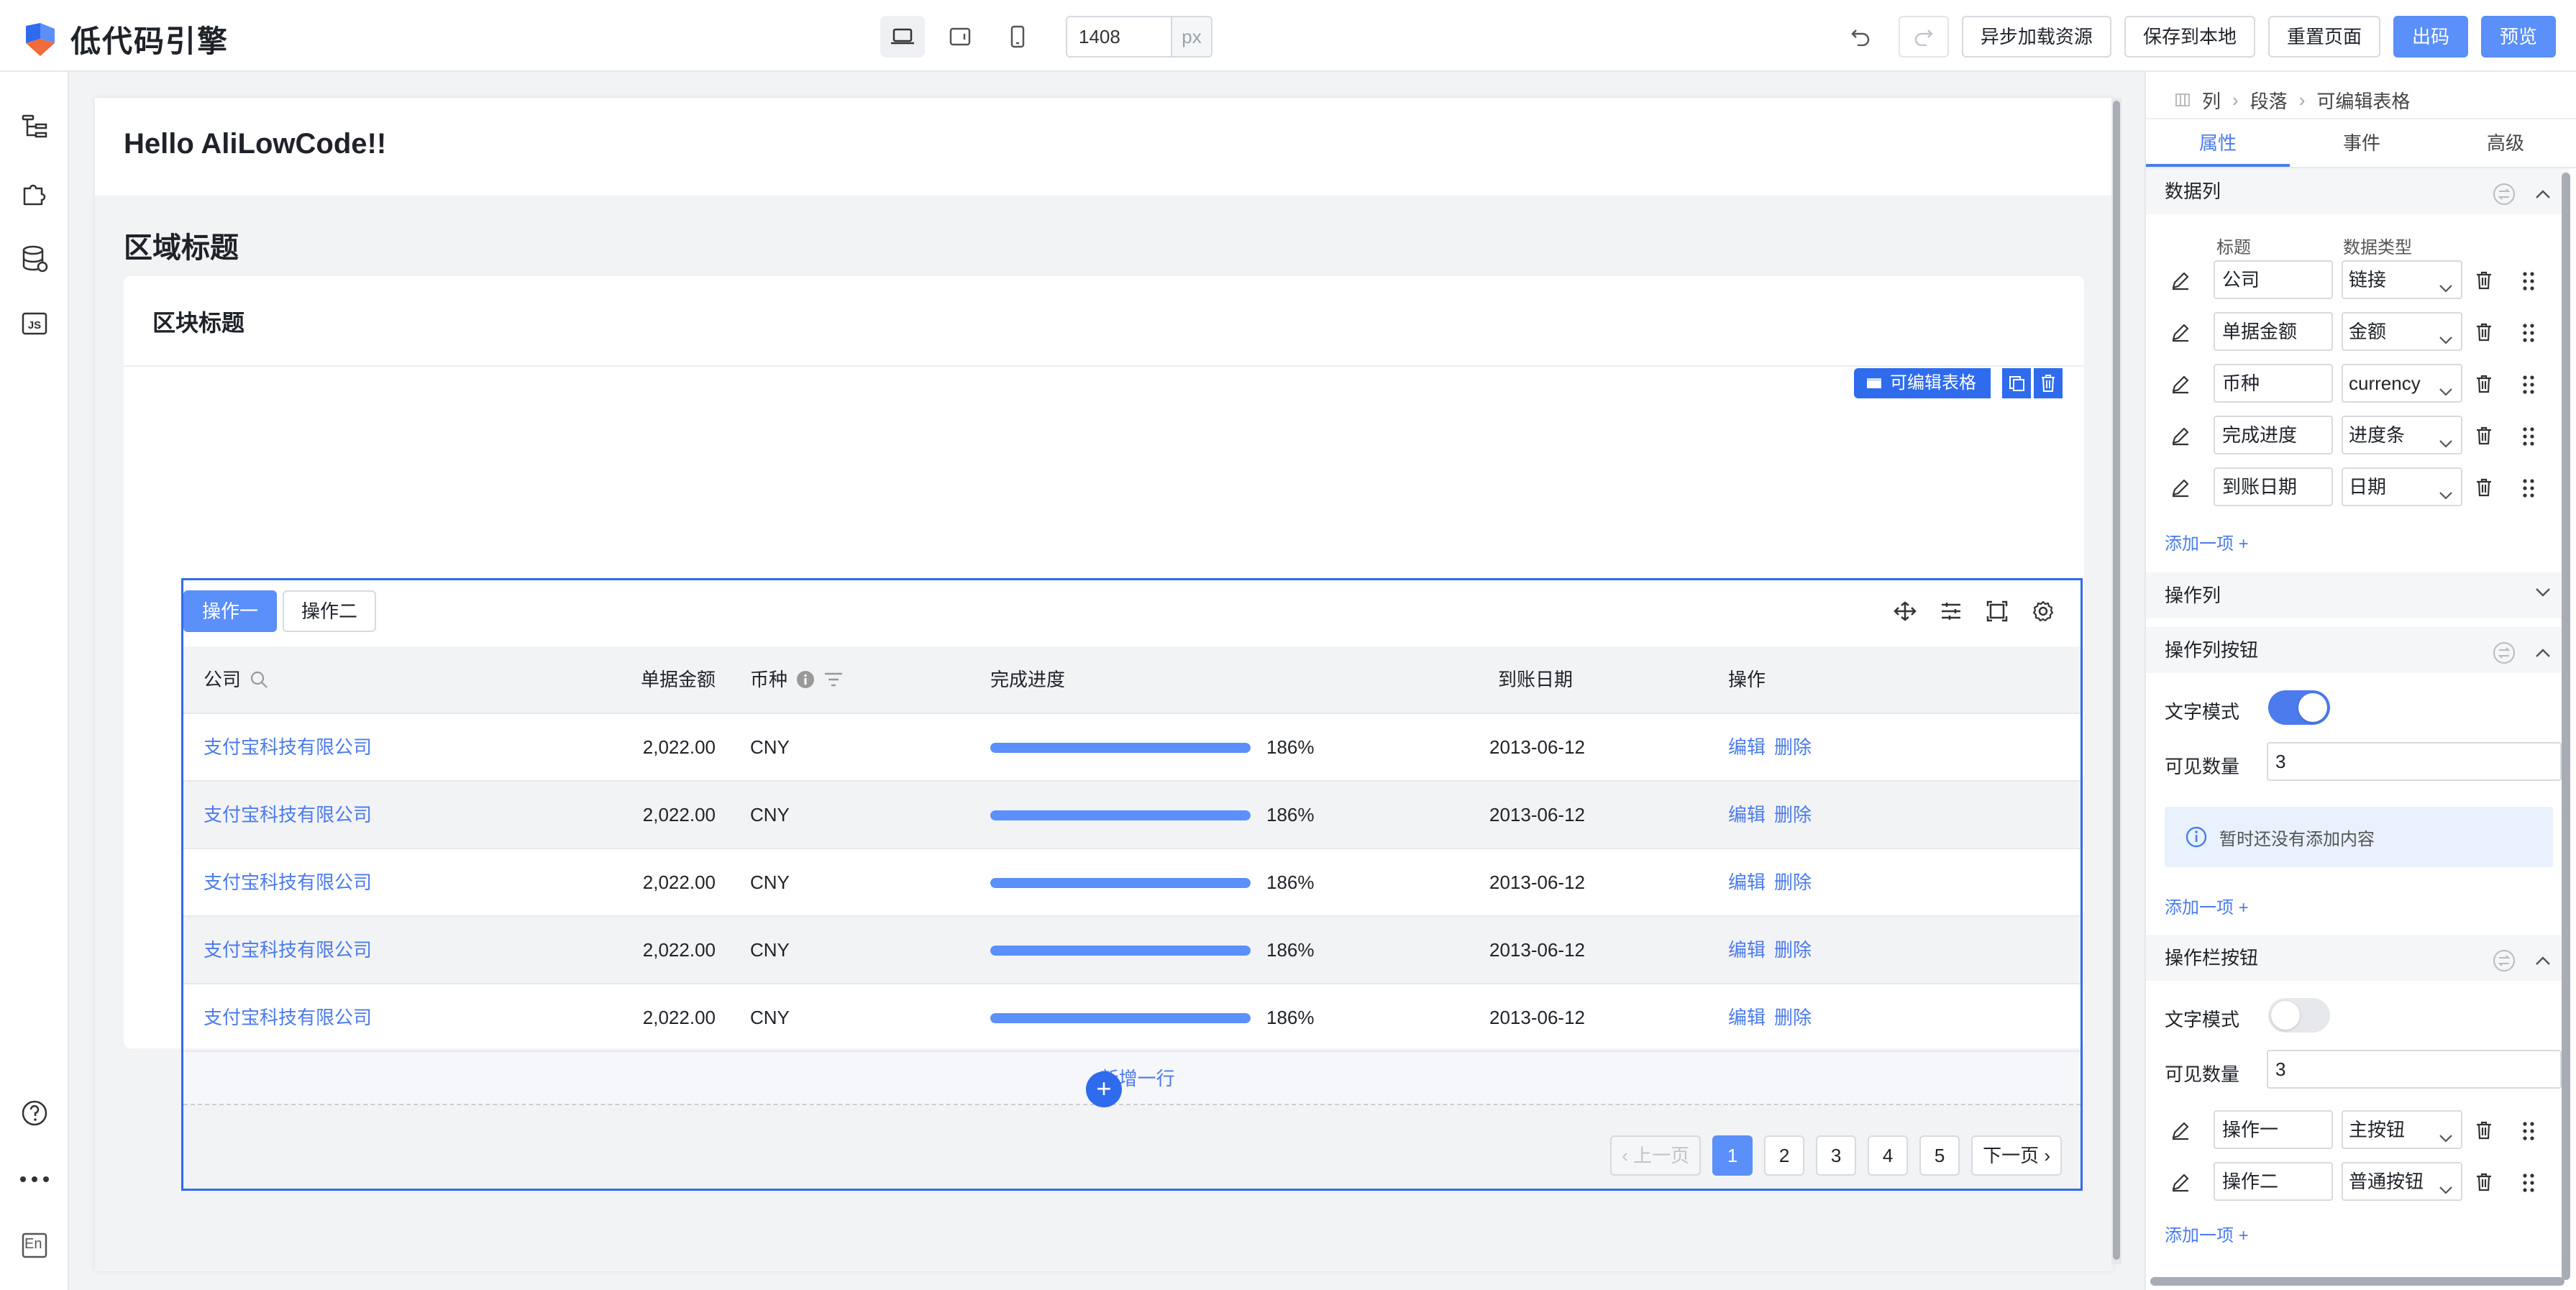 This screenshot has width=2576, height=1290. Describe the element at coordinates (2273, 383) in the screenshot. I see `column-title-input: 币种` at that location.